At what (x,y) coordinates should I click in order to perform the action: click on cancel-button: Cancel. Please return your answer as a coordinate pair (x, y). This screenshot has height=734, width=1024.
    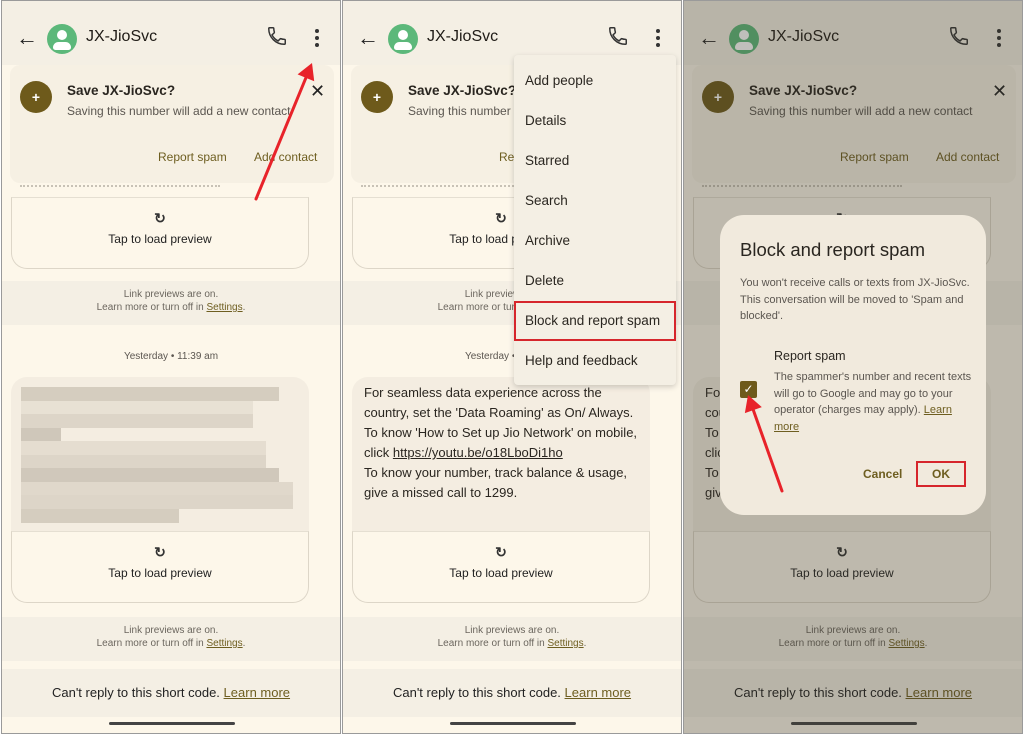
    Looking at the image, I should click on (882, 474).